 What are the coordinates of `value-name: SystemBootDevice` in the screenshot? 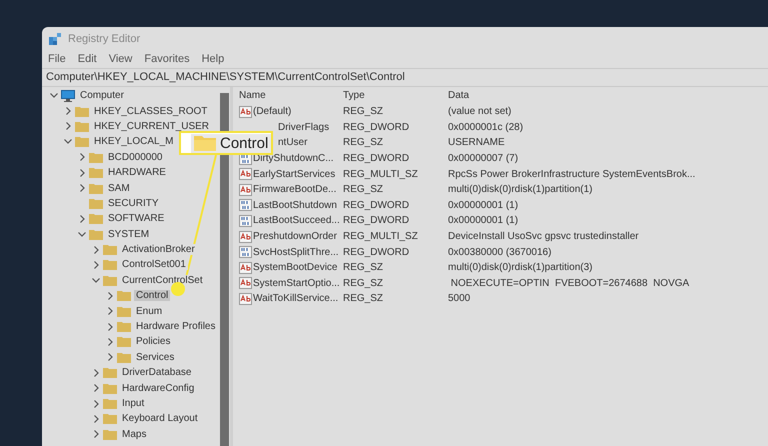 It's located at (295, 268).